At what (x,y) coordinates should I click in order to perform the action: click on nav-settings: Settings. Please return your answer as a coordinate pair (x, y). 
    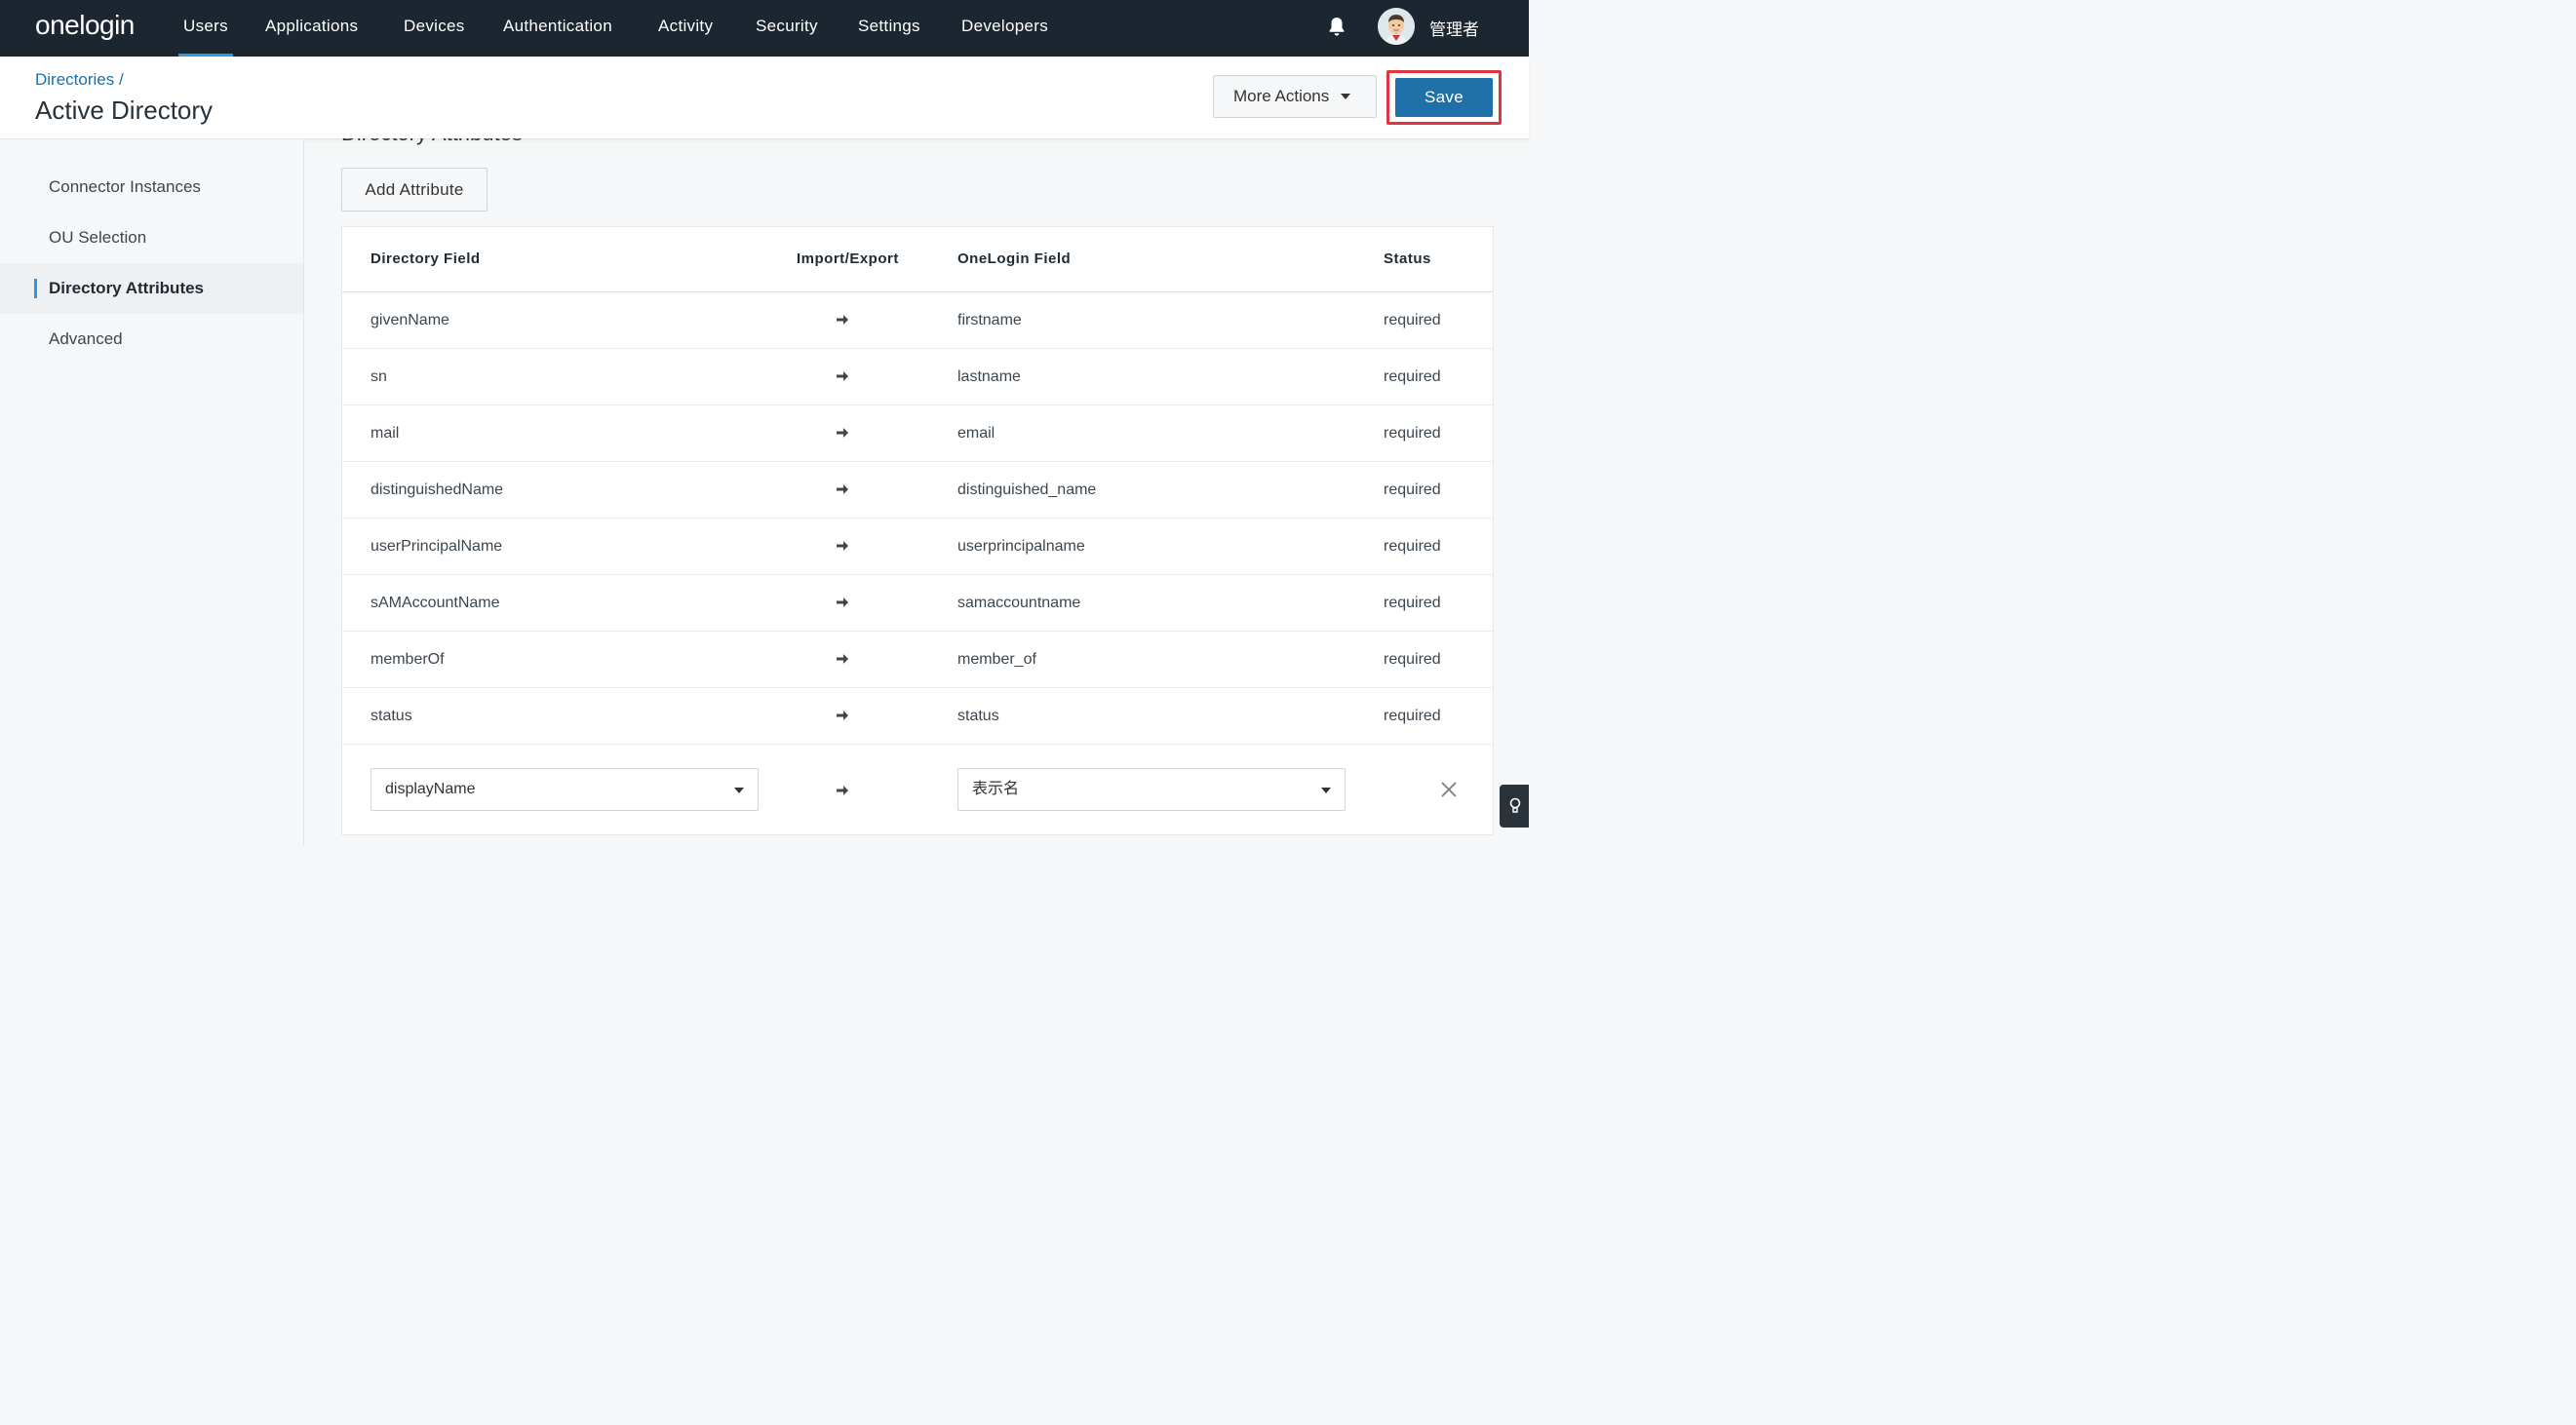
    Looking at the image, I should click on (889, 28).